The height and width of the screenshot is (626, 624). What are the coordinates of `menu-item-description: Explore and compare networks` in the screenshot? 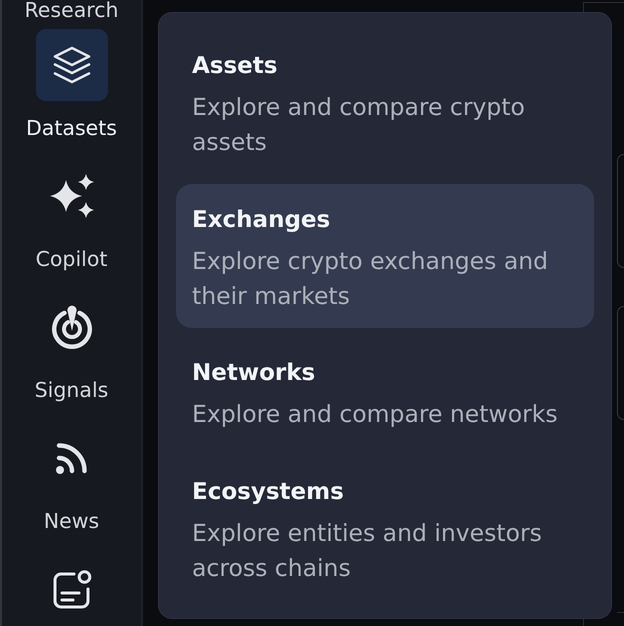 It's located at (375, 414).